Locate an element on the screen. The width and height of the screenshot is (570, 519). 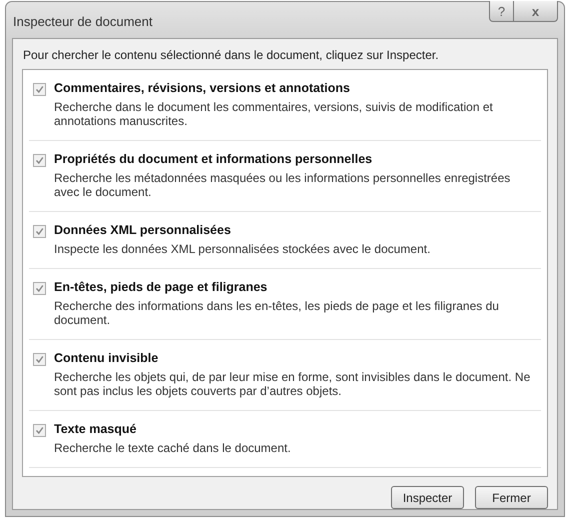
option-description: Recherche dans le document les commentaires, versions, suivis de modification et annotations manuscrites. is located at coordinates (274, 114).